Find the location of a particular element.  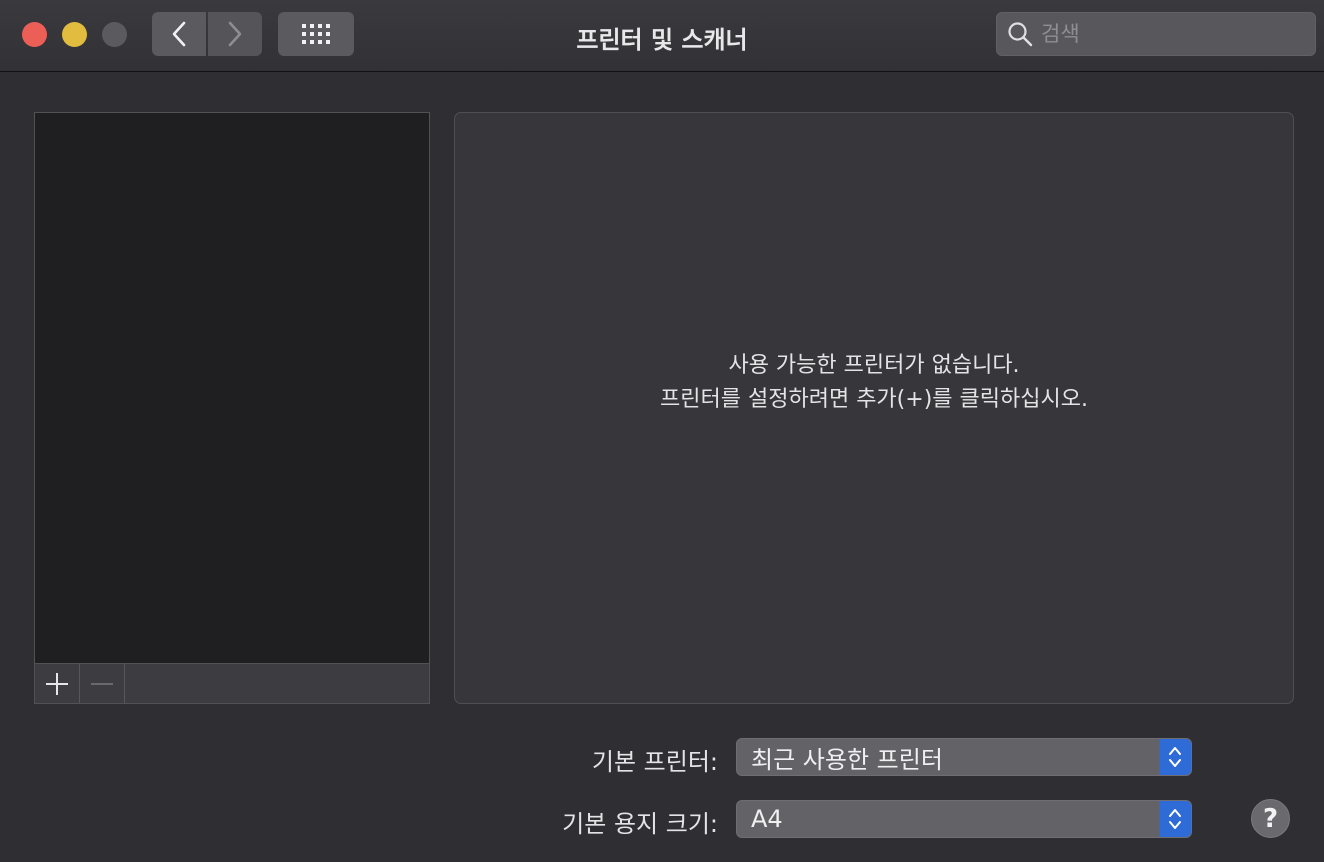

default-printer-label: 기본 프린터: is located at coordinates (654, 762).